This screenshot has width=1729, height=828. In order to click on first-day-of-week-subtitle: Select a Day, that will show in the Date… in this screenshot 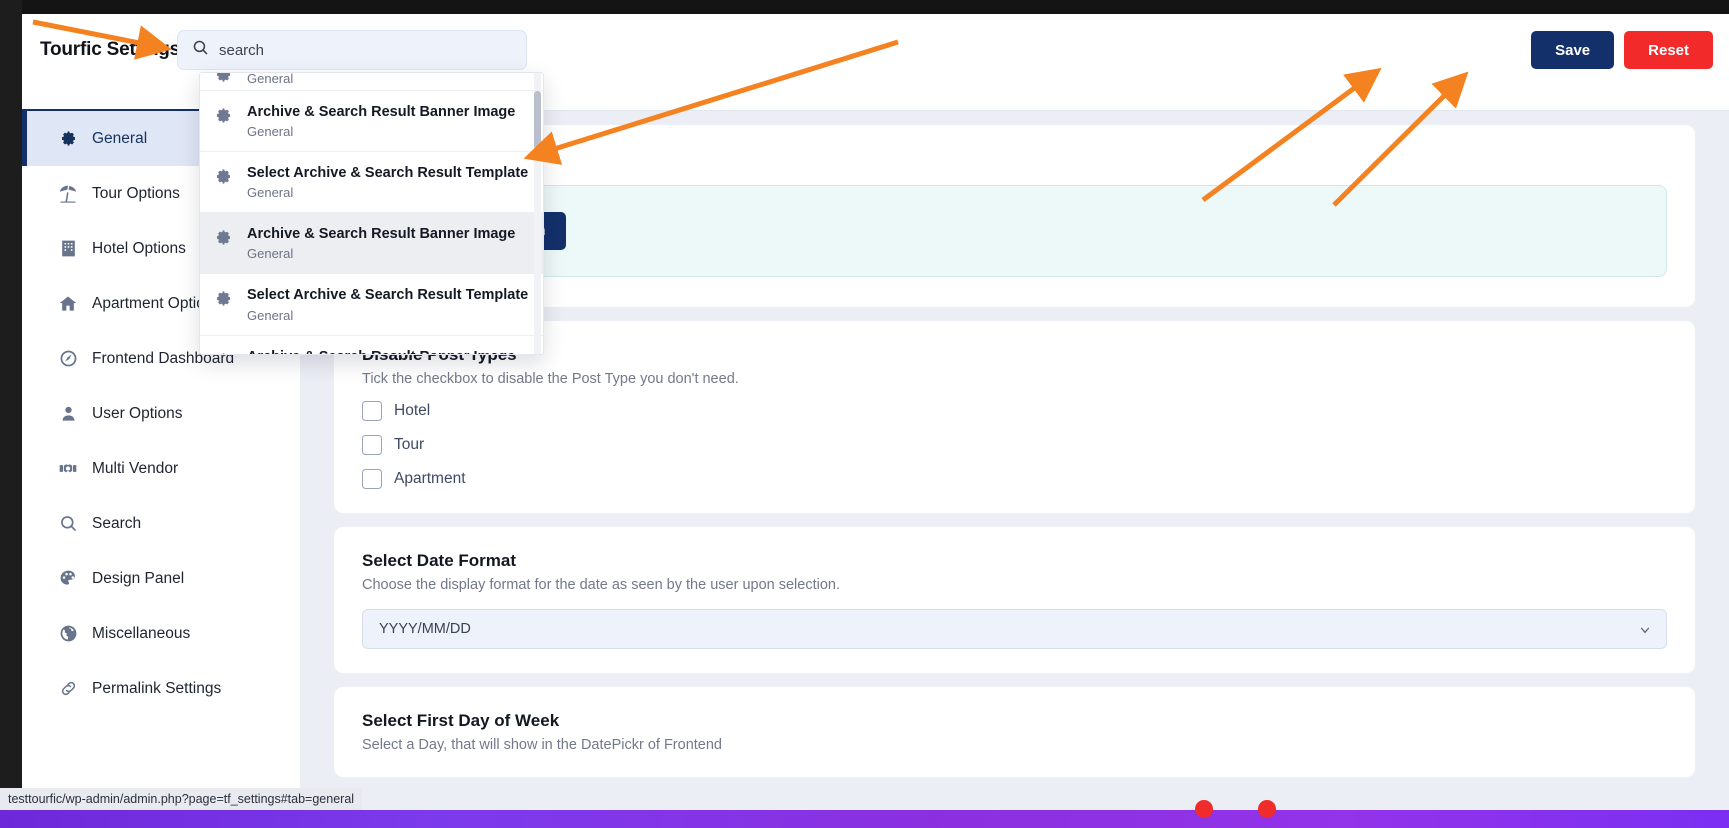, I will do `click(542, 745)`.